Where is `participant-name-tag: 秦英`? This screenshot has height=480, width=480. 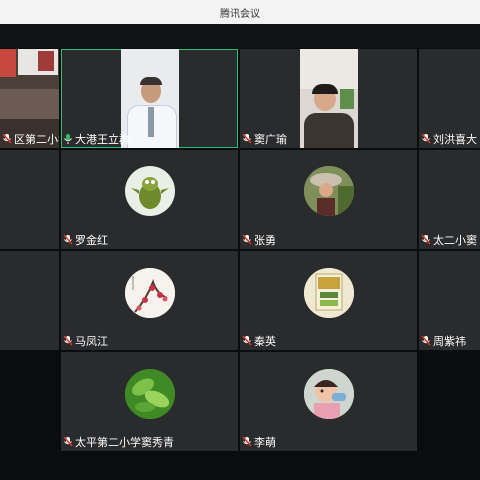 participant-name-tag: 秦英 is located at coordinates (260, 341).